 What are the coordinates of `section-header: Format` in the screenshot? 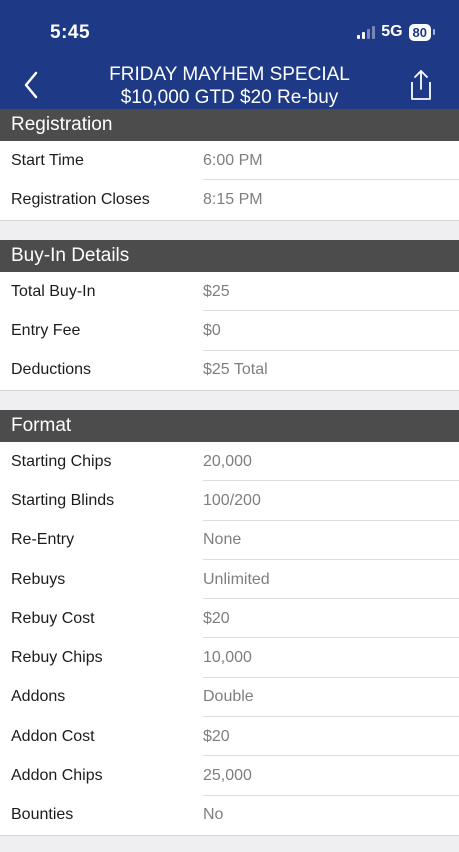 It's located at (229, 426).